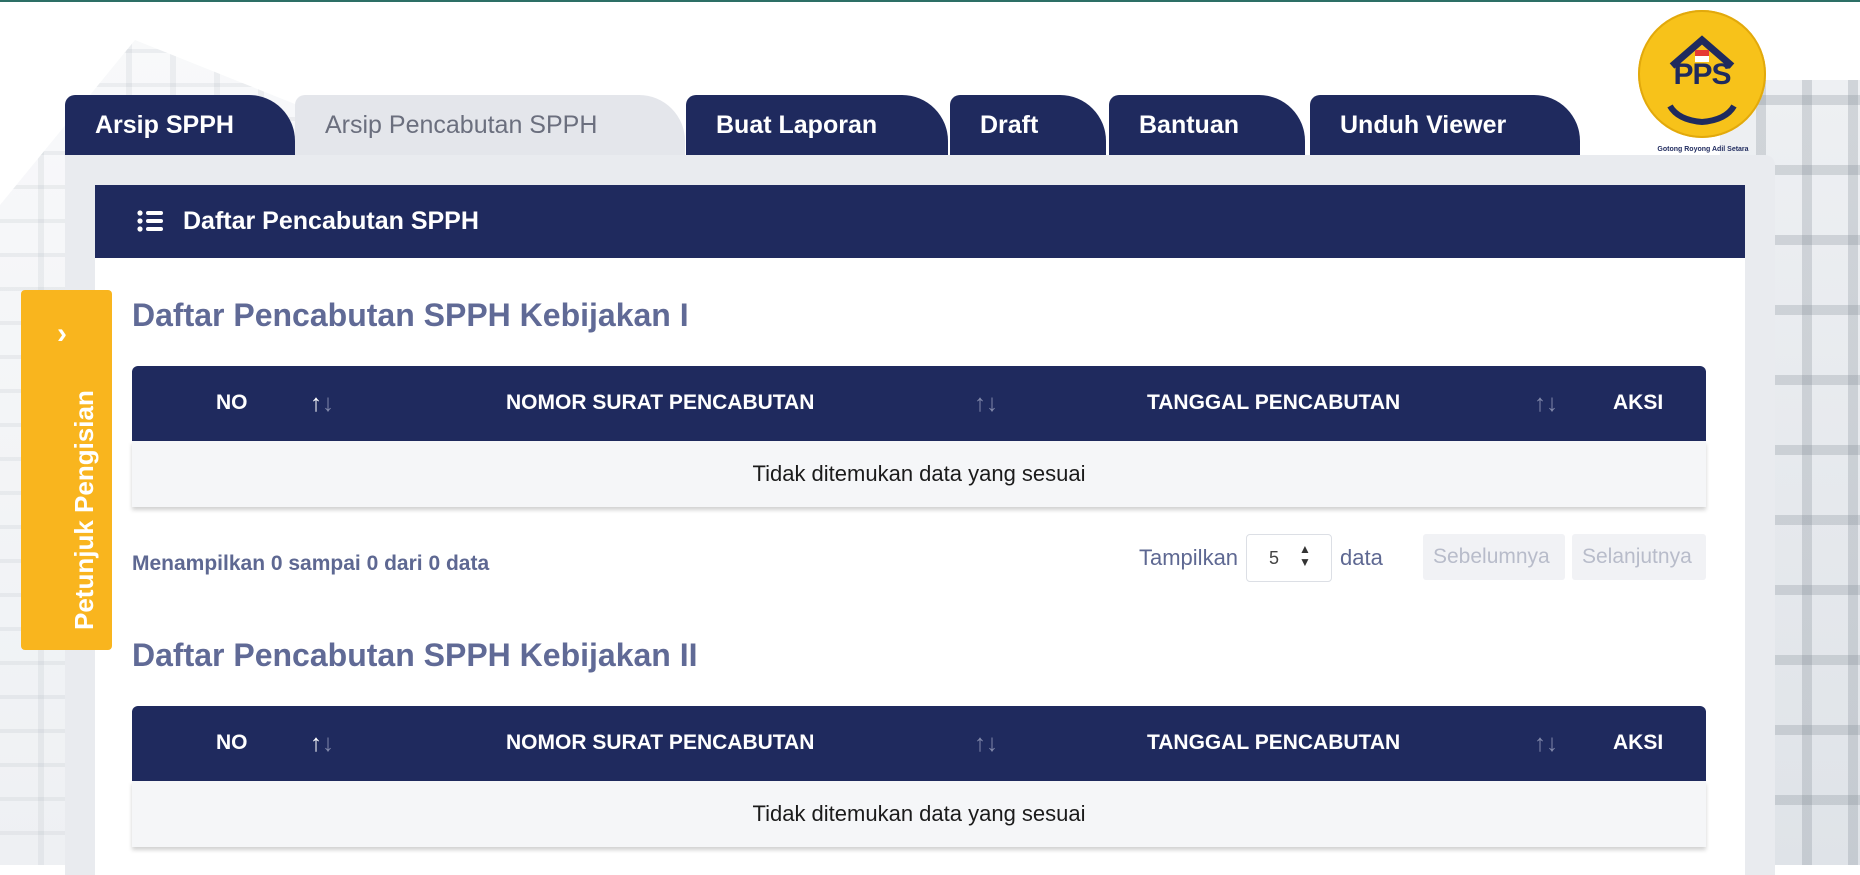  I want to click on table-info: Menampilkan 0 sampai 0 dari 0 data, so click(311, 563).